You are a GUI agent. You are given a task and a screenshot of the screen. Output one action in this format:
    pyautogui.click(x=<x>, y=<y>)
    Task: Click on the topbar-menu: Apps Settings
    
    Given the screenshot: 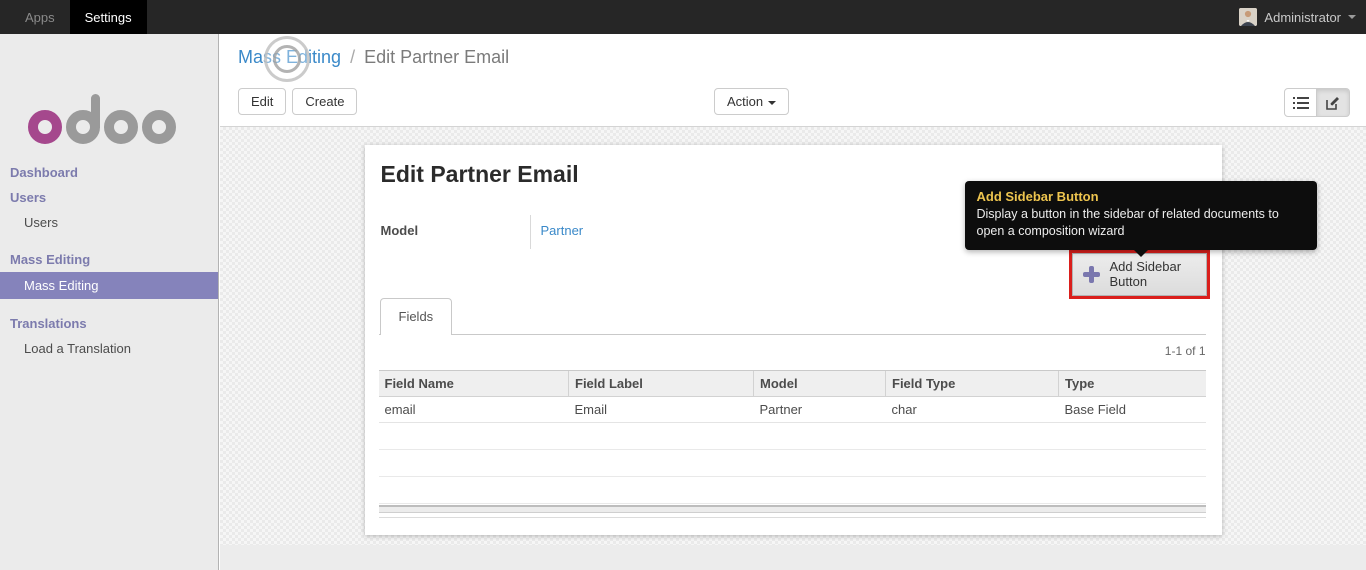 What is the action you would take?
    pyautogui.click(x=73, y=17)
    